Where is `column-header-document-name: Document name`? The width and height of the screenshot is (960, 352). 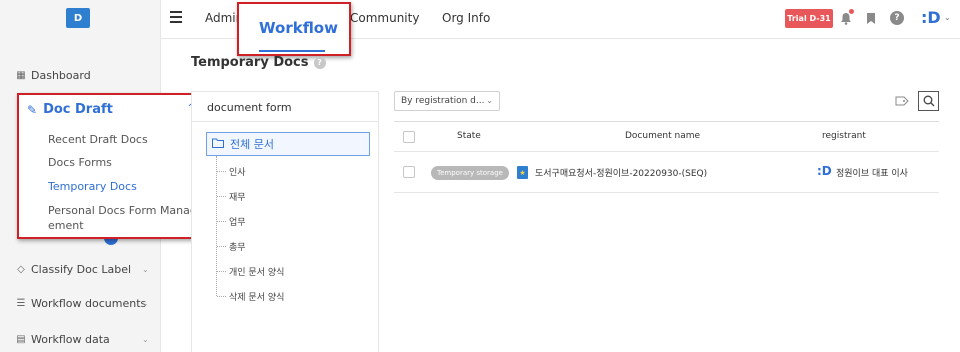
column-header-document-name: Document name is located at coordinates (662, 136).